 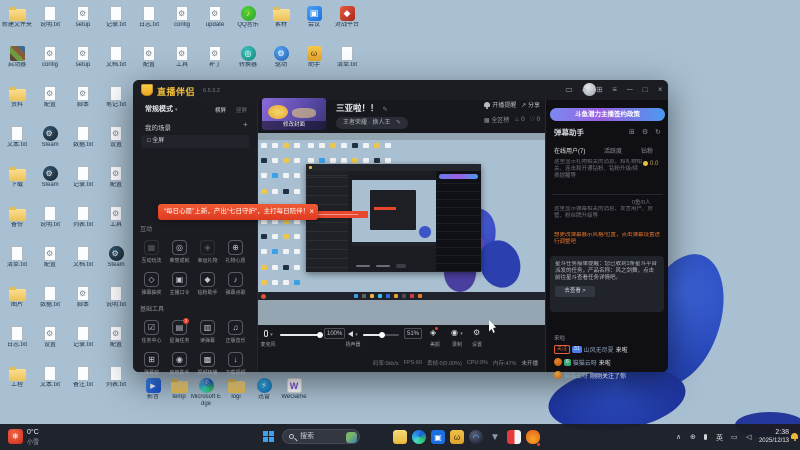 What do you see at coordinates (533, 438) in the screenshot?
I see `taskbar-security-app` at bounding box center [533, 438].